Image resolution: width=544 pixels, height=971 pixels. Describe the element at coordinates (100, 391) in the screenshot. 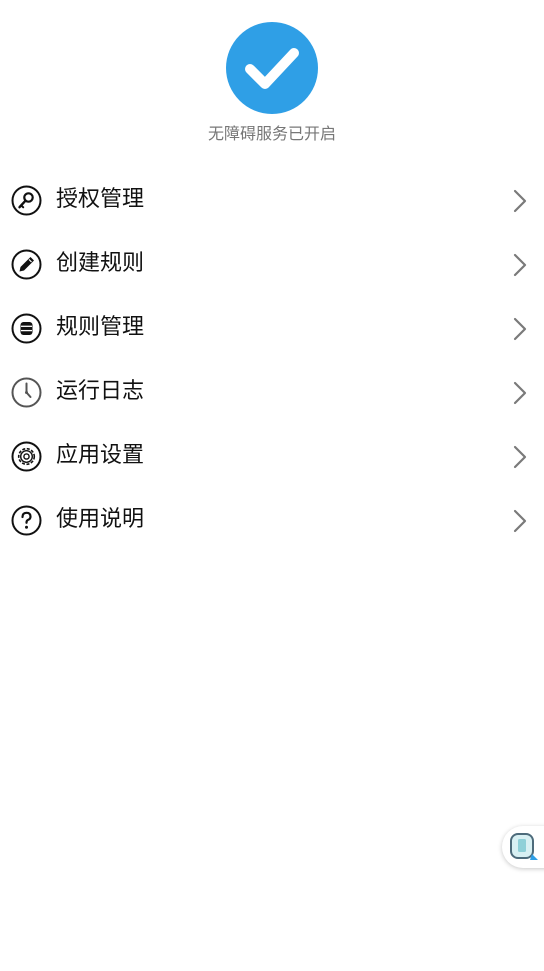

I see `menu-item-label: 运行日志` at that location.